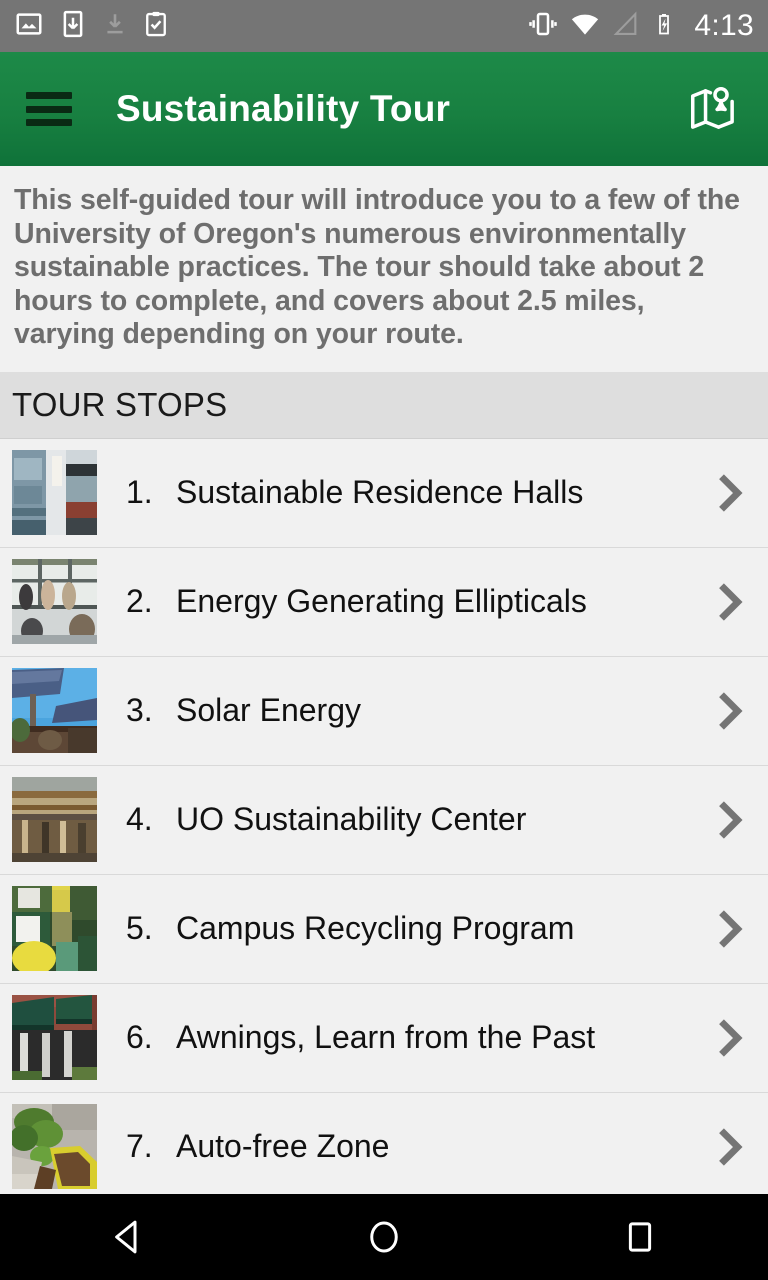 The image size is (768, 1280). What do you see at coordinates (120, 404) in the screenshot?
I see `section-header-label: TOUR STOPS` at bounding box center [120, 404].